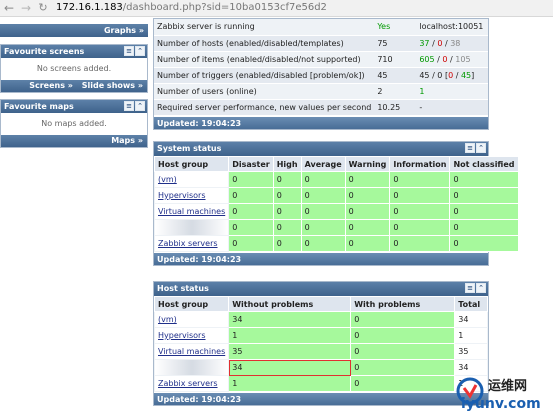 Image resolution: width=553 pixels, height=418 pixels. I want to click on without-problems-cell-highlighted: 34, so click(290, 367).